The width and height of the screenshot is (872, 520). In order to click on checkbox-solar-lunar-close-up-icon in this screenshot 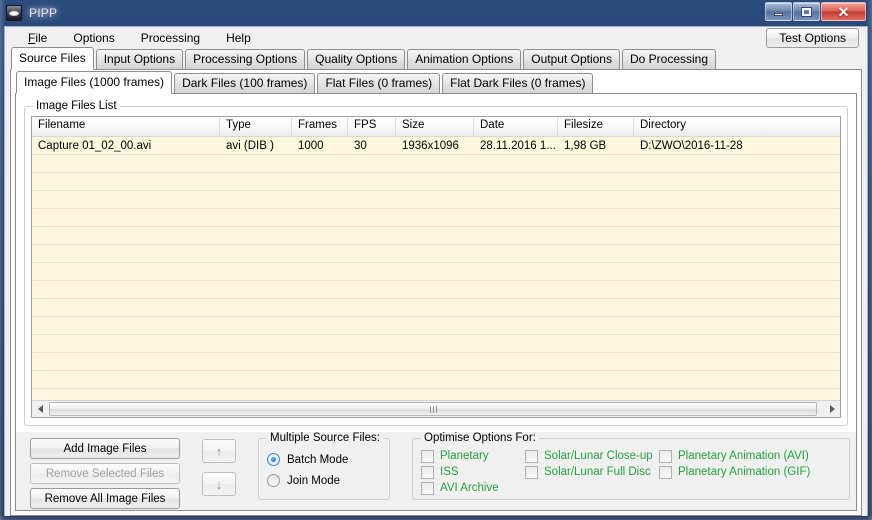, I will do `click(531, 456)`.